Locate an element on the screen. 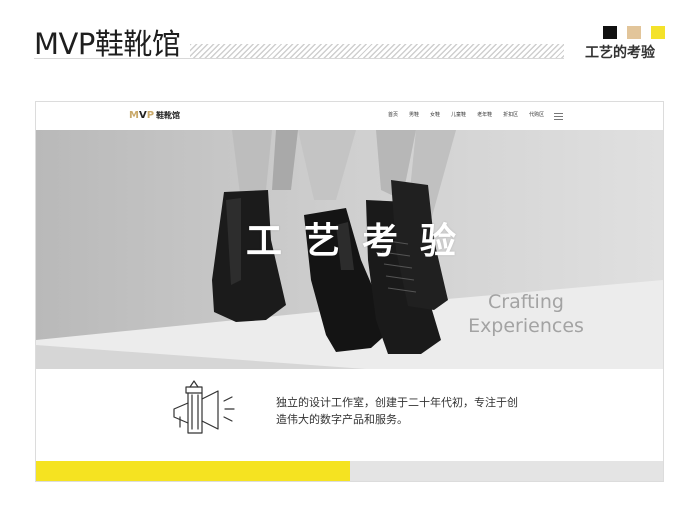 The image size is (700, 507). hero-subtitle-line2: Experiences is located at coordinates (526, 326).